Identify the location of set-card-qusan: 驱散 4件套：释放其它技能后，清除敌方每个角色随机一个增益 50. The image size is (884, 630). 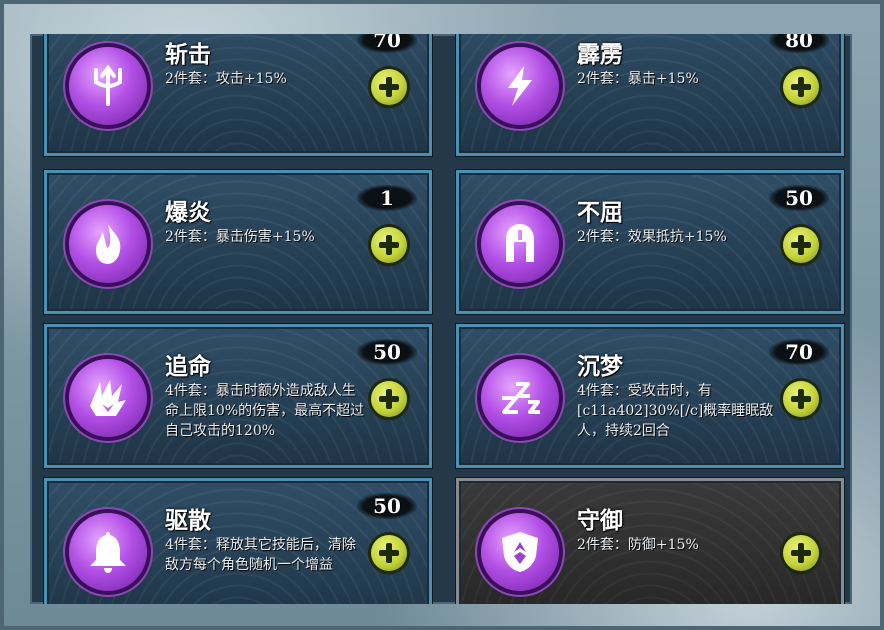
(238, 541).